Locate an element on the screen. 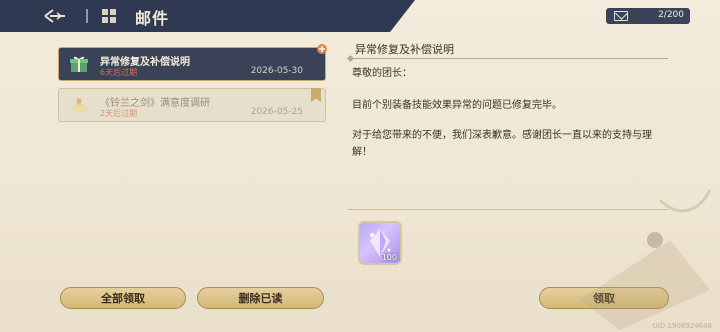 The image size is (720, 332). mail-date: 2026-05-30 is located at coordinates (276, 71).